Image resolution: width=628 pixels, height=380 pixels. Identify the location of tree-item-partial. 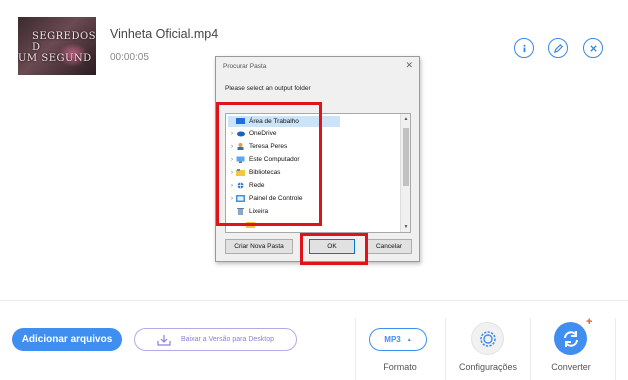
(252, 224).